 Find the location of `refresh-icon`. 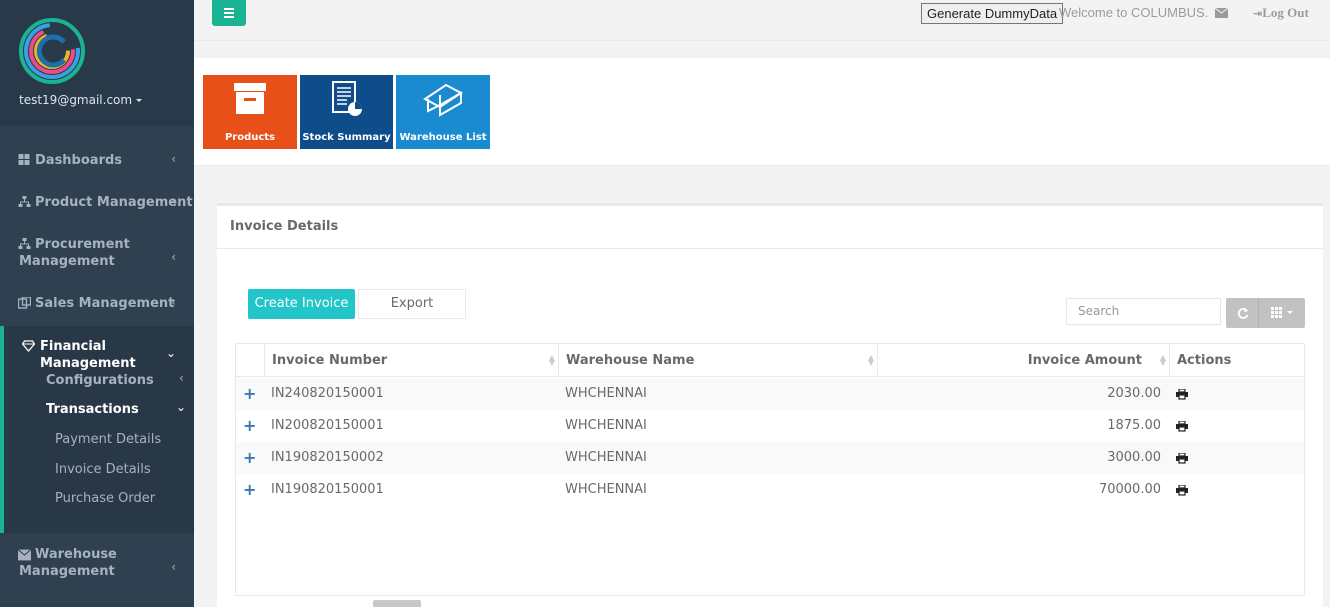

refresh-icon is located at coordinates (1243, 313).